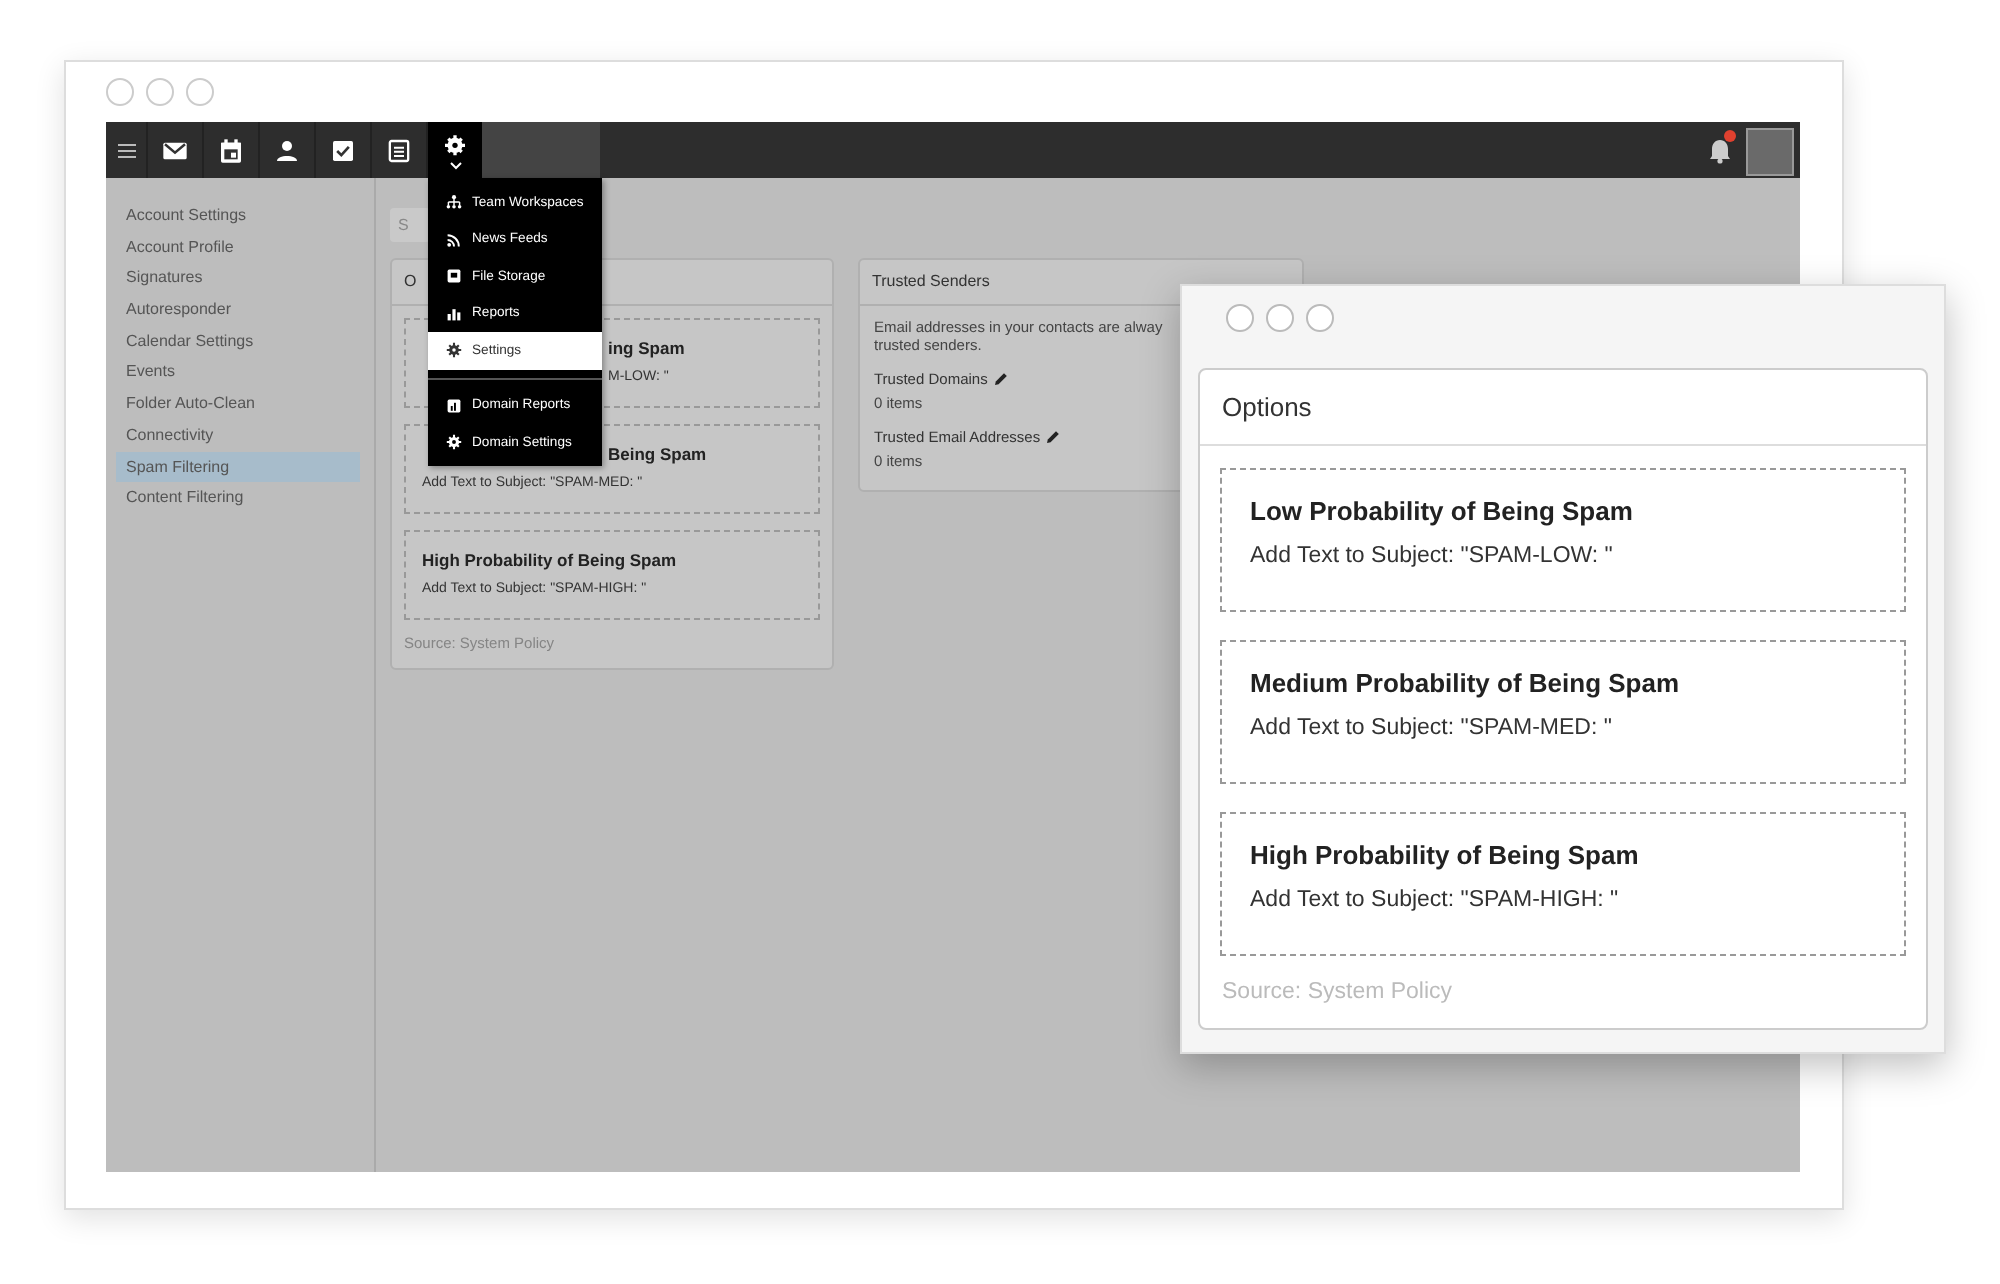 This screenshot has height=1284, width=2000. What do you see at coordinates (454, 276) in the screenshot?
I see `storage-icon` at bounding box center [454, 276].